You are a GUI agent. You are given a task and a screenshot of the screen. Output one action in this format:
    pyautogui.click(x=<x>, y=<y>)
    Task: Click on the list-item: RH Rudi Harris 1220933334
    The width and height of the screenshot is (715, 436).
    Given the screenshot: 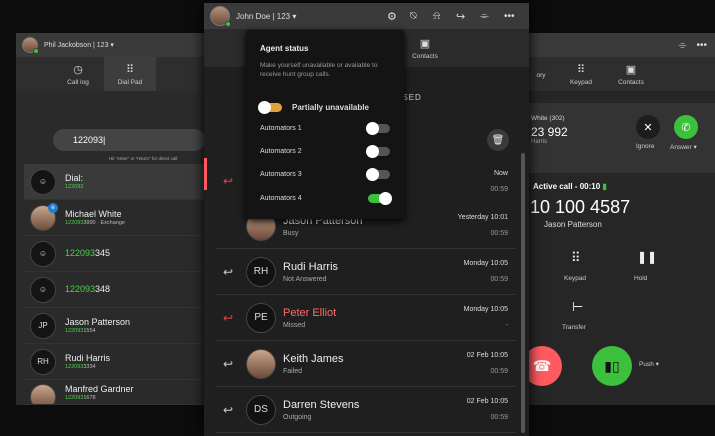 What is the action you would take?
    pyautogui.click(x=114, y=362)
    